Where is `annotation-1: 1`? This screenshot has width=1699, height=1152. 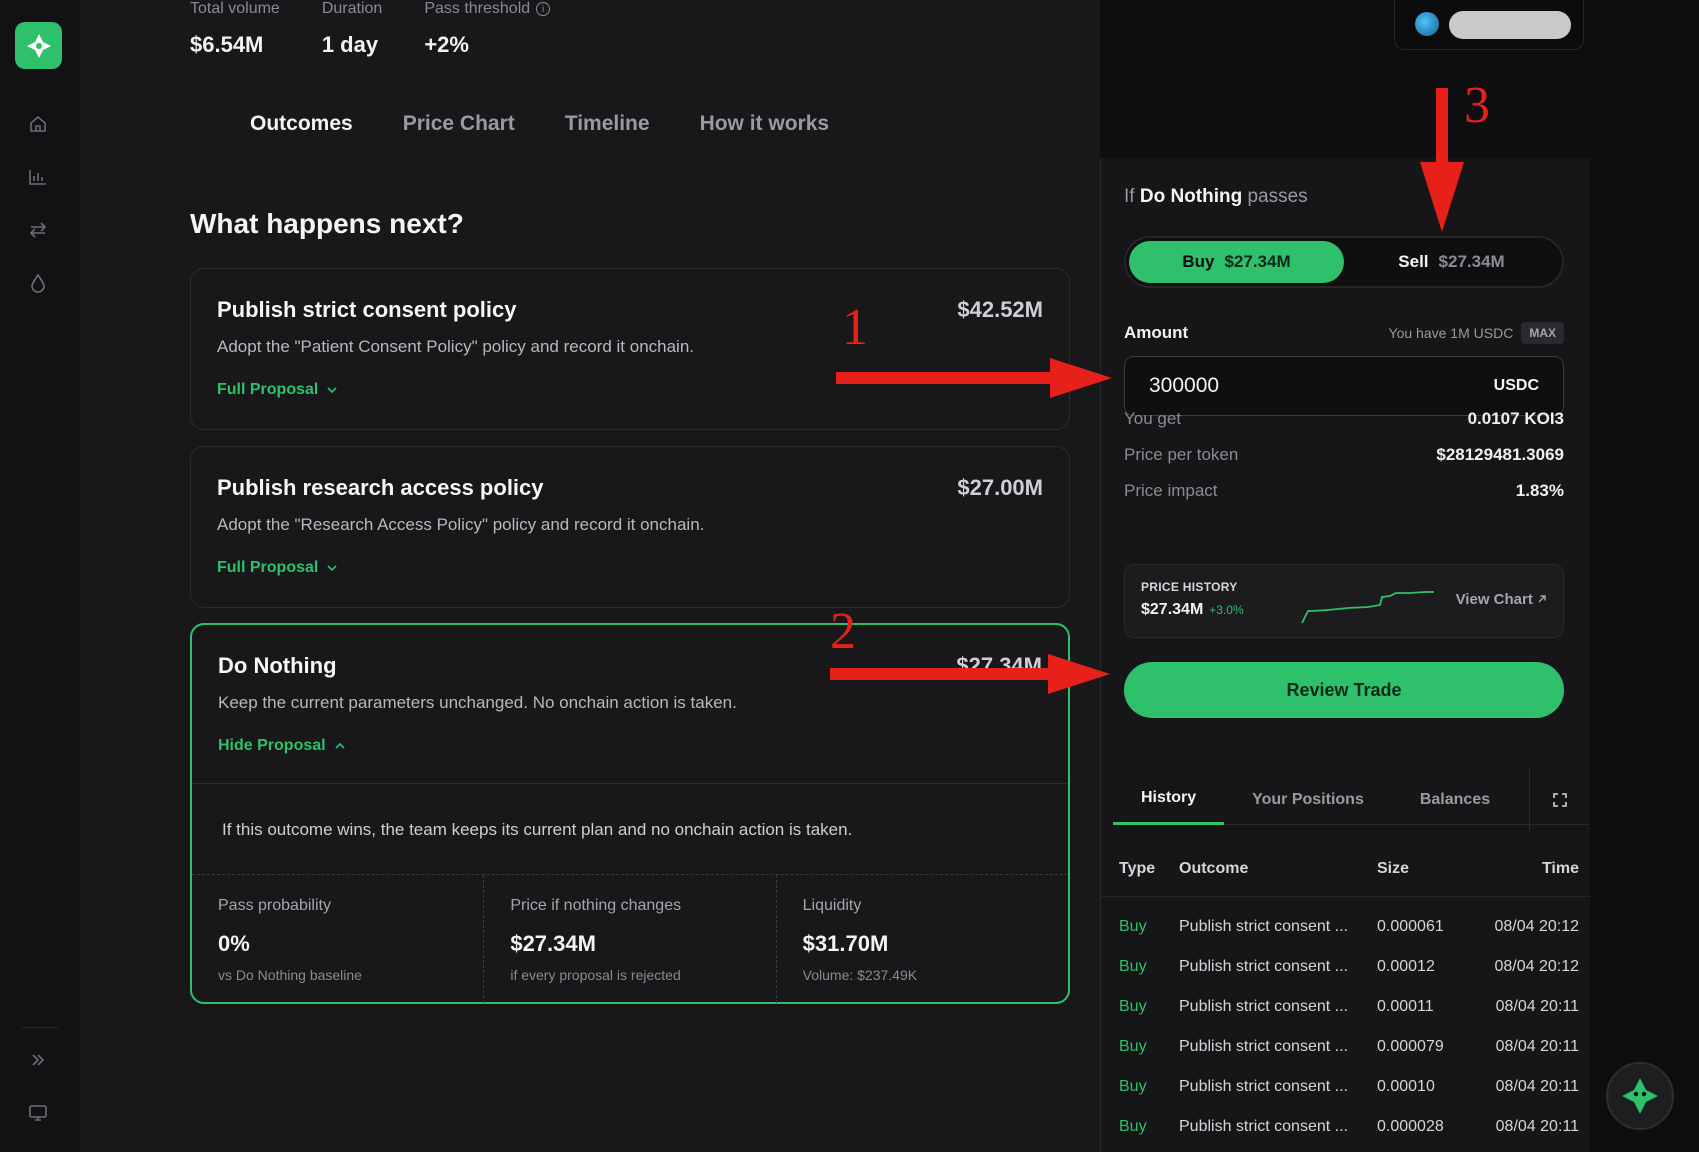
annotation-1: 1 is located at coordinates (855, 327).